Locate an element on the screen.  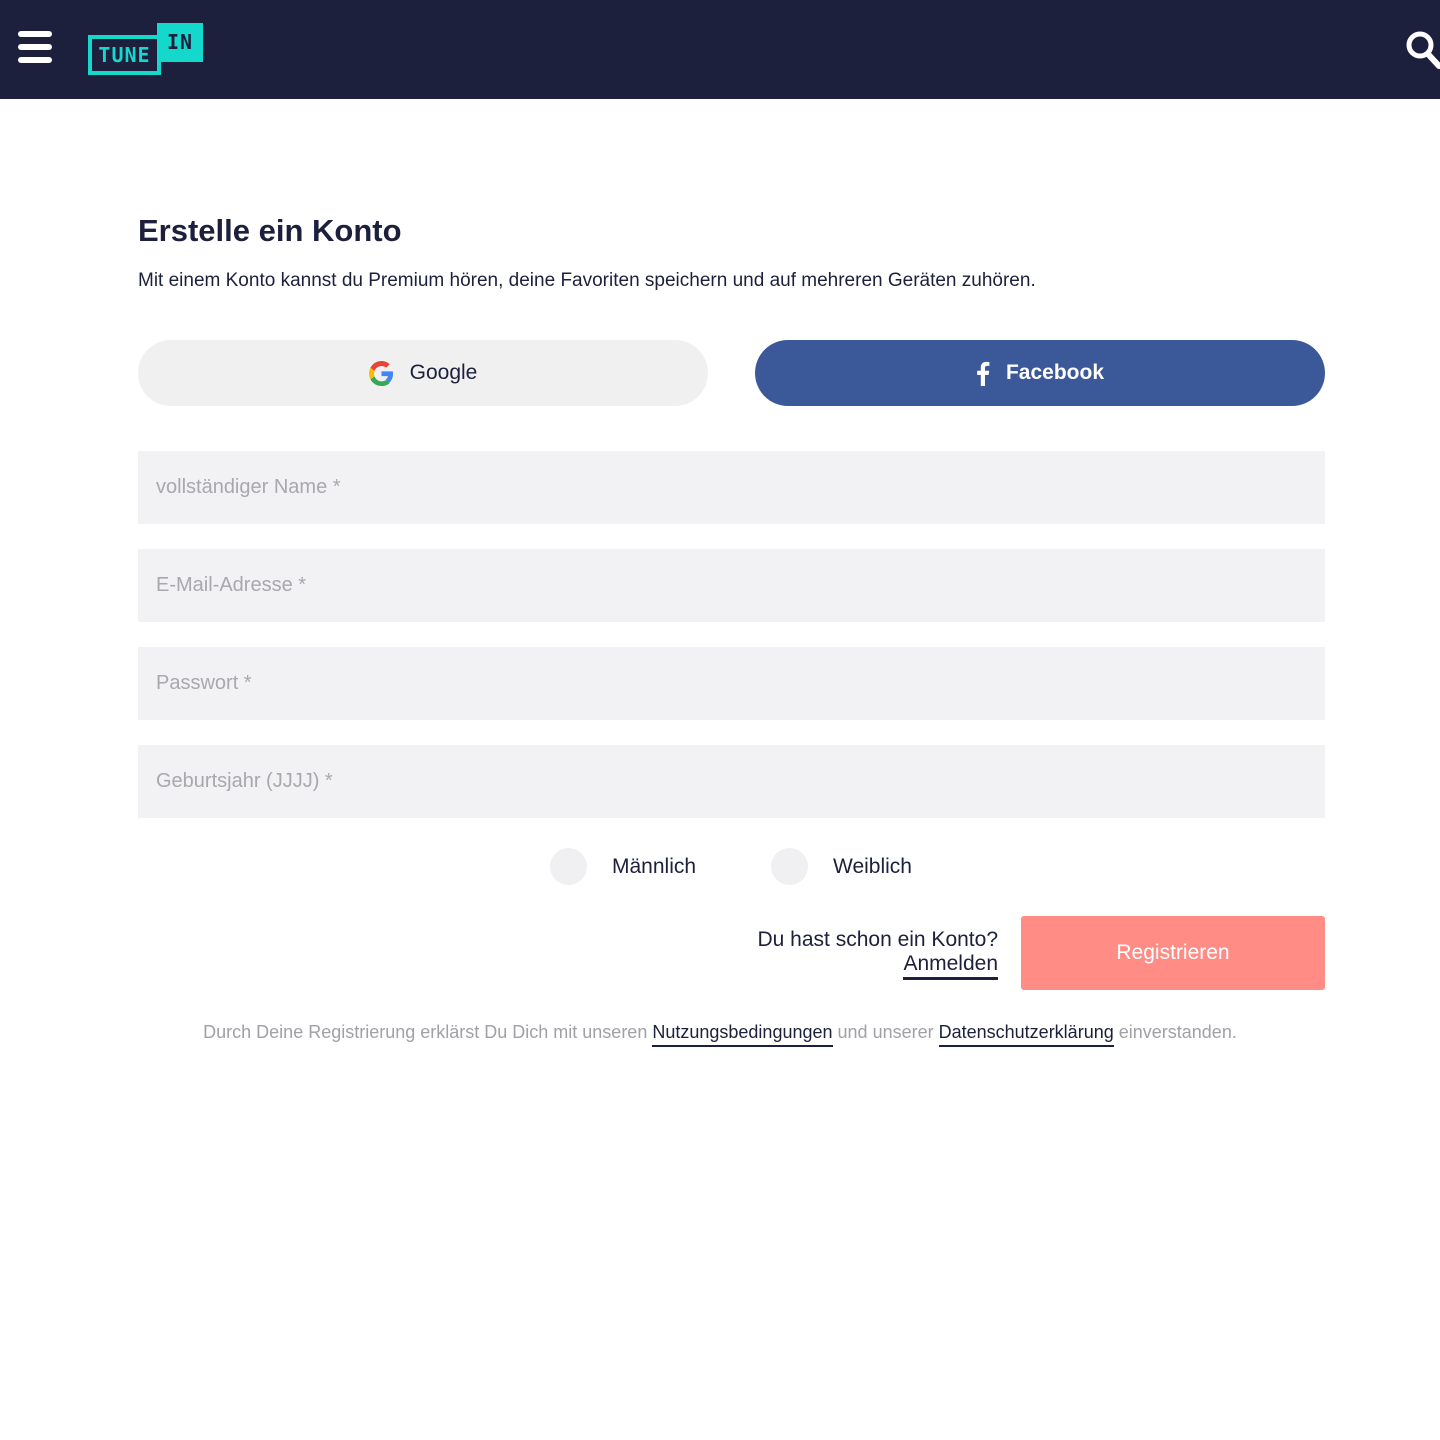
facebook-icon is located at coordinates (983, 373).